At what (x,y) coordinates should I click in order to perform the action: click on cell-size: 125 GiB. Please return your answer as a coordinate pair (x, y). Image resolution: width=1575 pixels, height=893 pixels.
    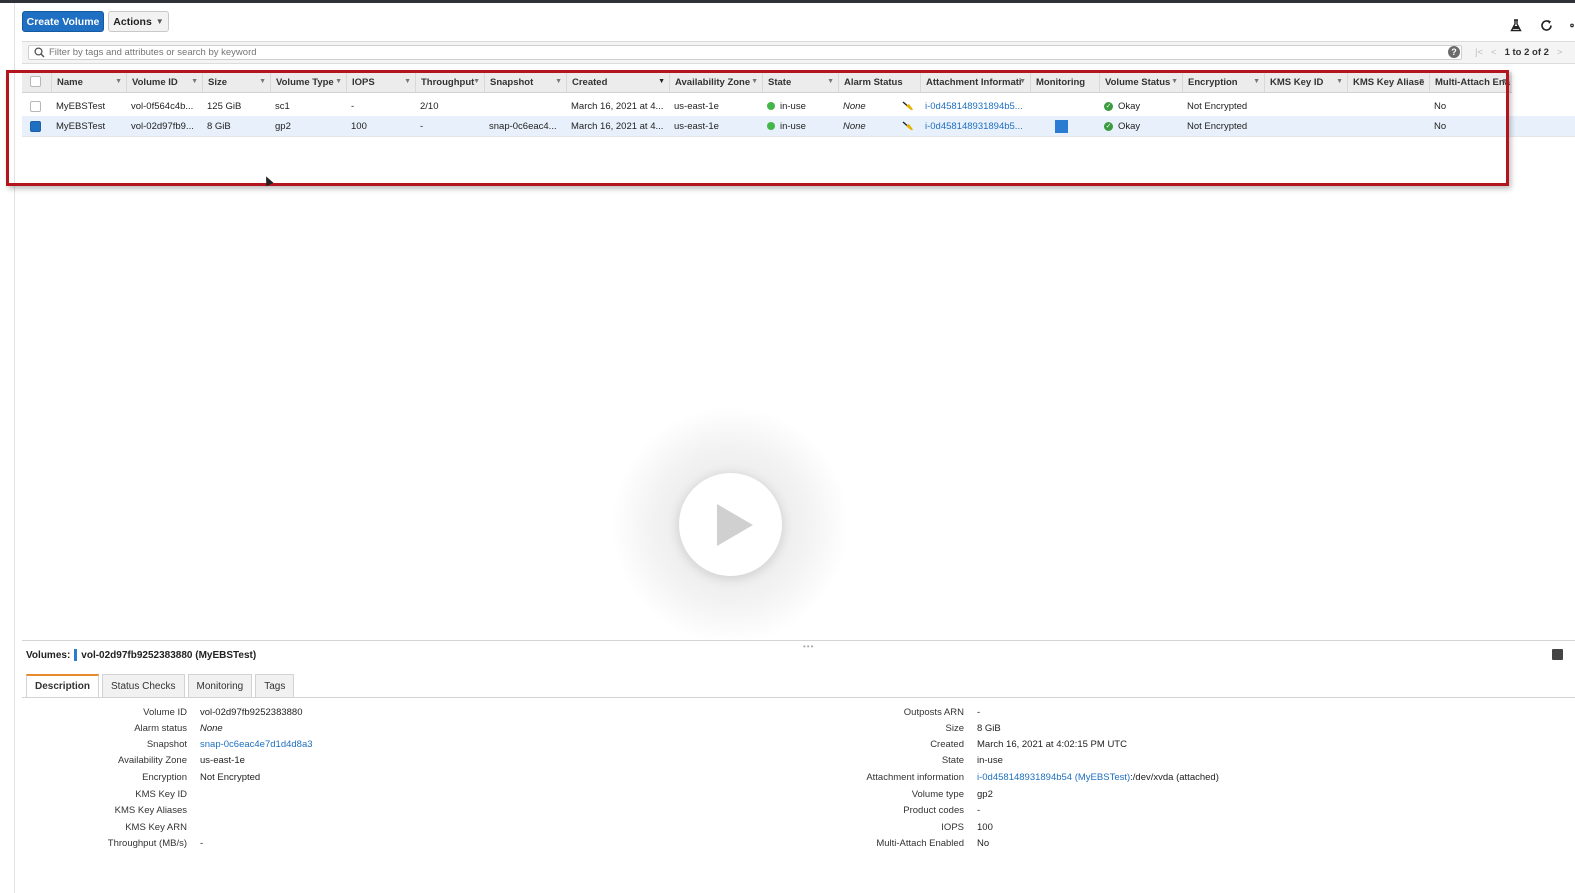
    Looking at the image, I should click on (224, 106).